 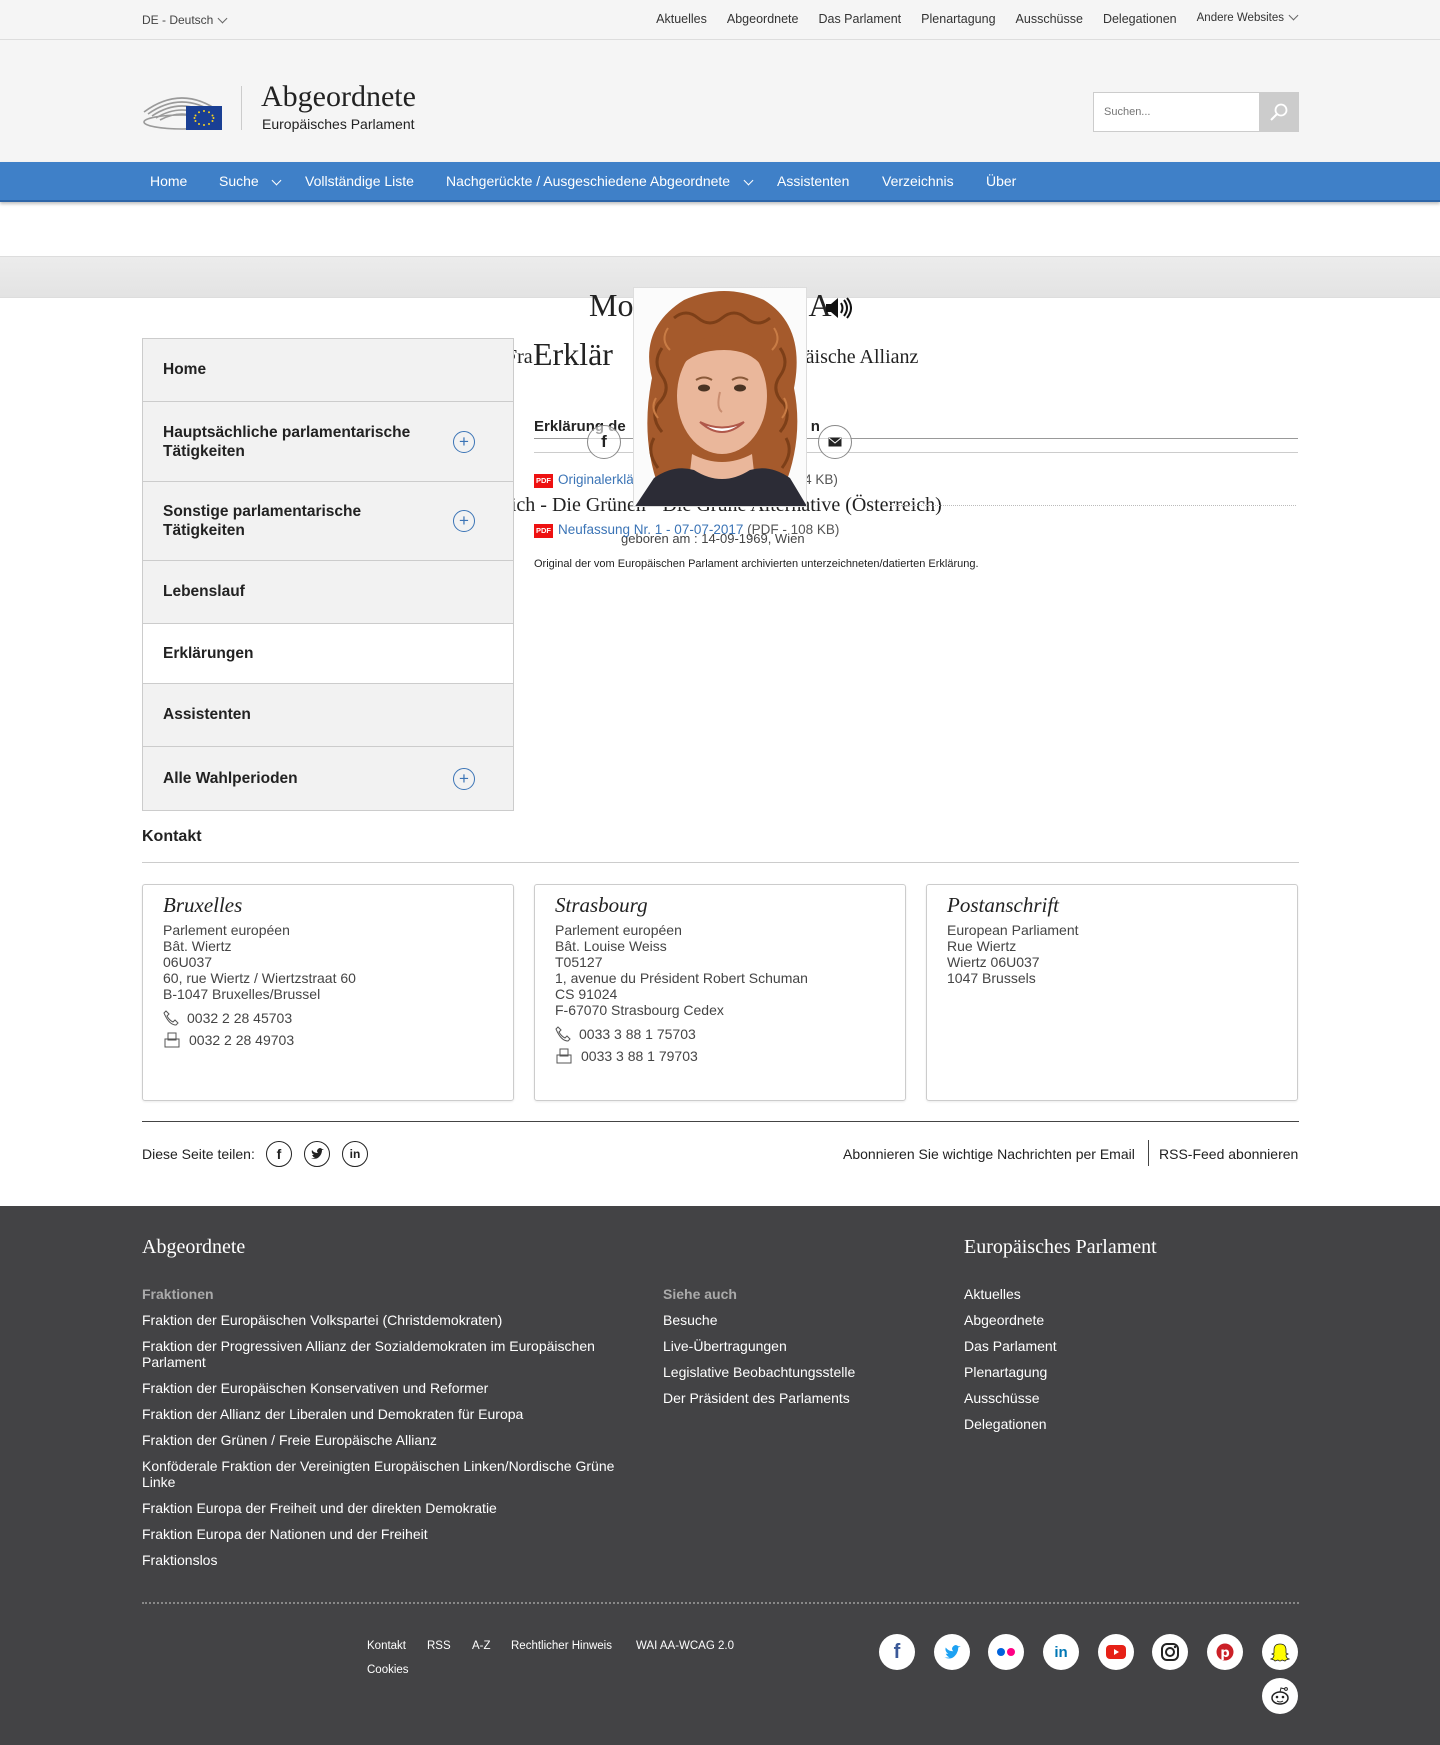 What do you see at coordinates (239, 1018) in the screenshot?
I see `phone-number: 0032 2 28 45703` at bounding box center [239, 1018].